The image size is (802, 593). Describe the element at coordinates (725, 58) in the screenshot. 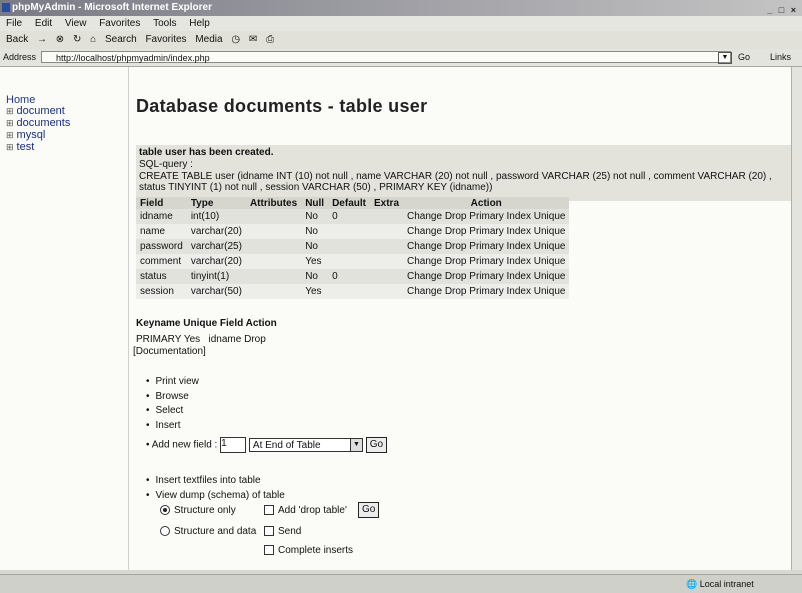

I see `address-dropdown-icon: ▼` at that location.